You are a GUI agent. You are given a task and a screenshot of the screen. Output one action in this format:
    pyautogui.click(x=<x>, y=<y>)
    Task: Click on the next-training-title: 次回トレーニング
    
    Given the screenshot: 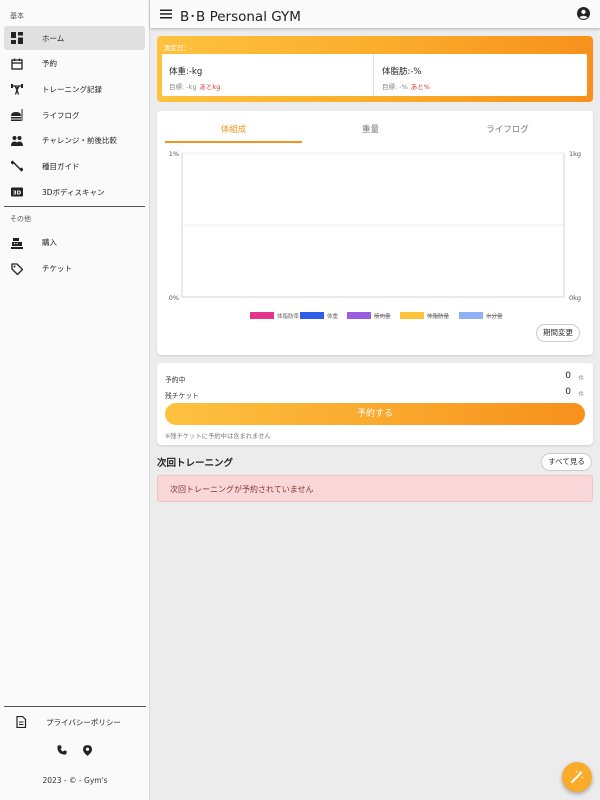 What is the action you would take?
    pyautogui.click(x=195, y=463)
    